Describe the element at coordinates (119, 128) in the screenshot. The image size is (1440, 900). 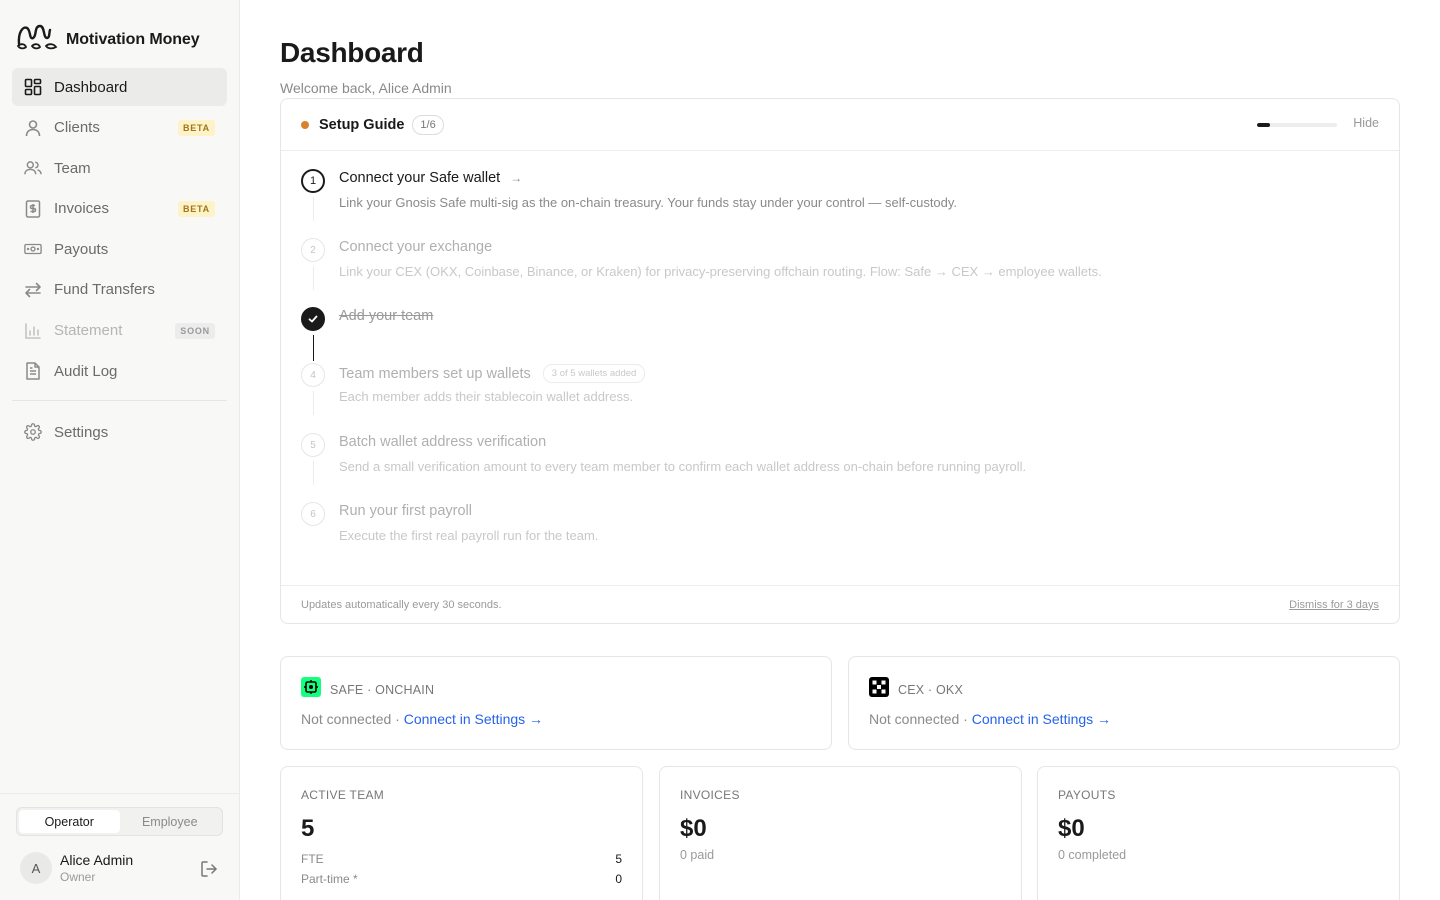
I see `sidebar-item-clients: Clients BETA` at that location.